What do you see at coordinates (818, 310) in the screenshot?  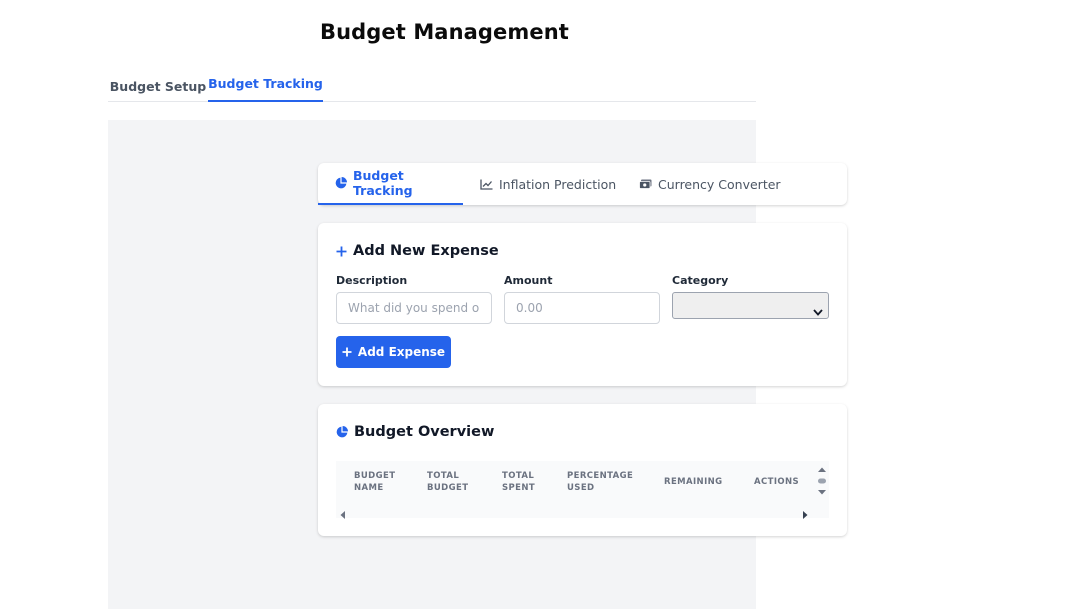 I see `chevron-down-icon` at bounding box center [818, 310].